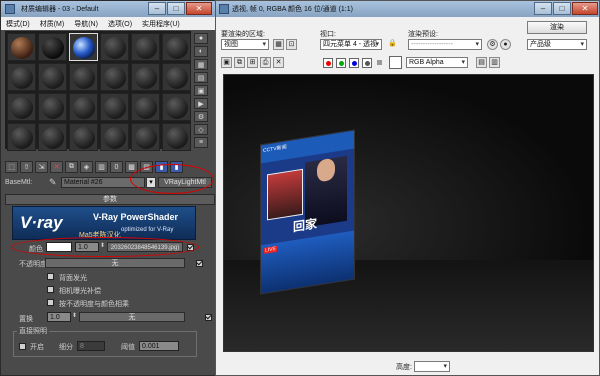  I want to click on backlight-icon: ◐, so click(201, 51).